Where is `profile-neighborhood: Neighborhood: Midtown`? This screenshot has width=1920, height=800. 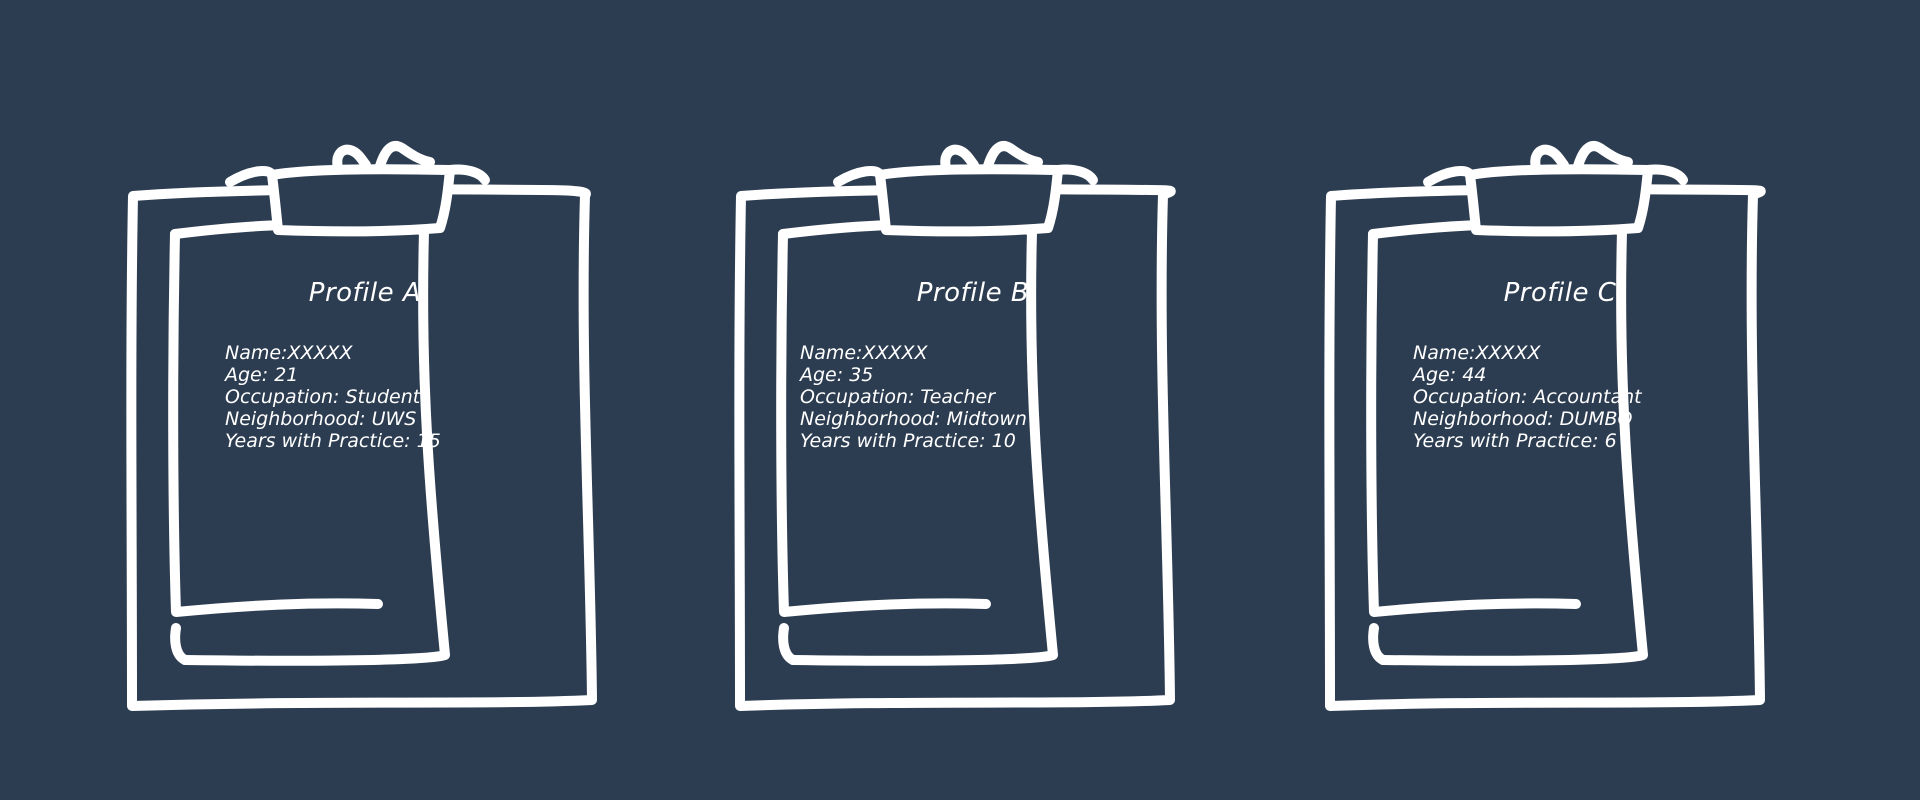 profile-neighborhood: Neighborhood: Midtown is located at coordinates (913, 419).